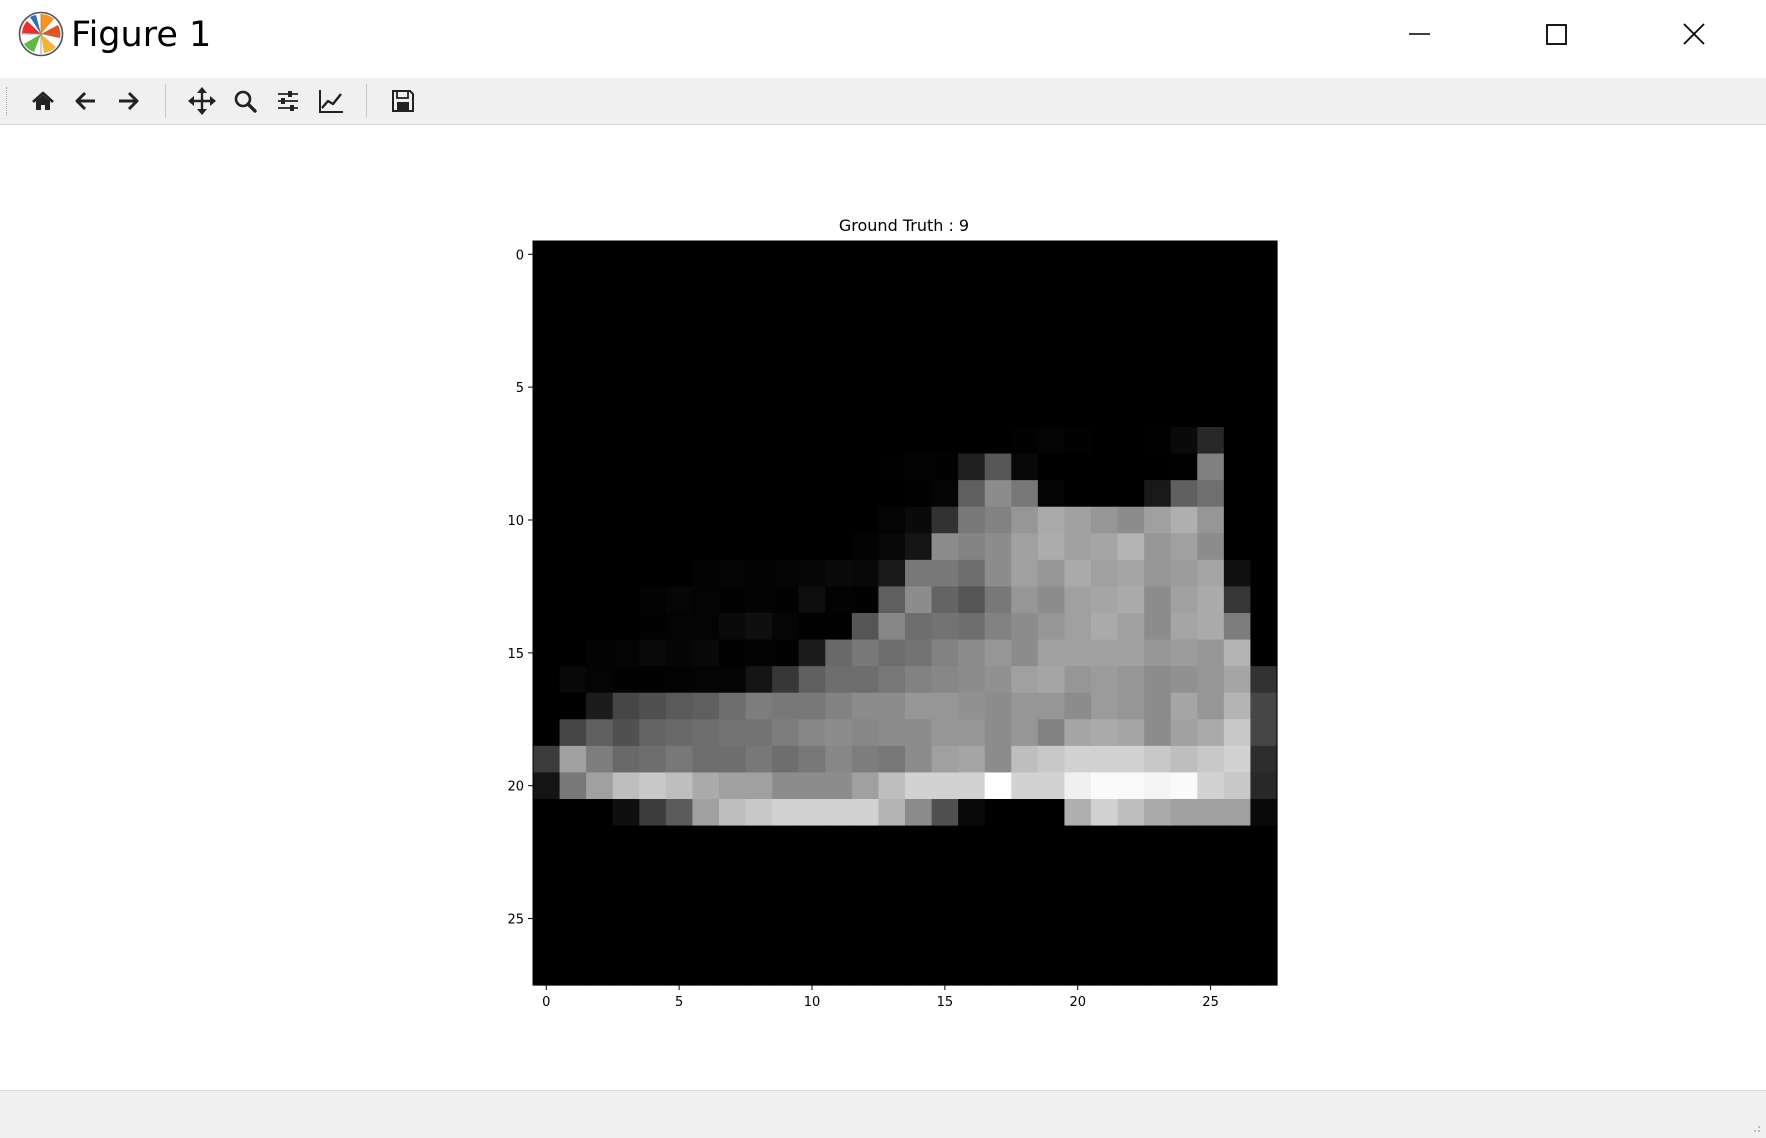  Describe the element at coordinates (679, 1002) in the screenshot. I see `x-tick-label: 5` at that location.